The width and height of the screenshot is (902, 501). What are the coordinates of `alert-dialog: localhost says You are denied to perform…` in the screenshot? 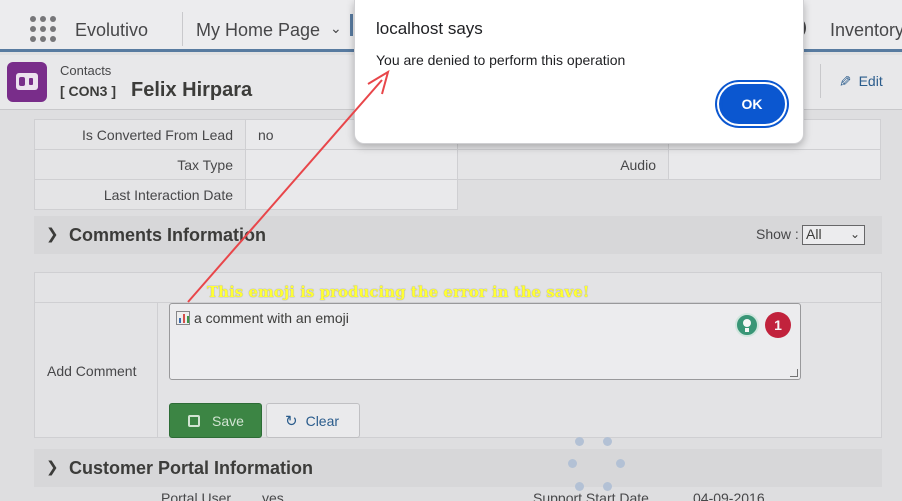 It's located at (579, 72).